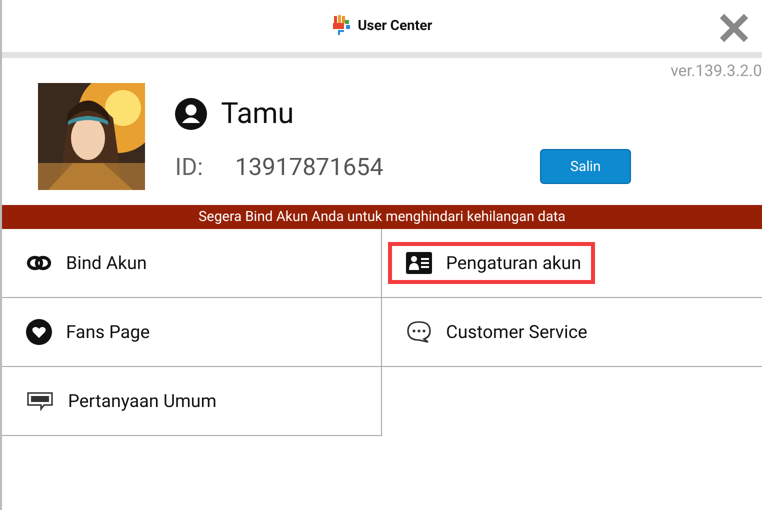 The height and width of the screenshot is (510, 762). What do you see at coordinates (585, 166) in the screenshot?
I see `copy-button: Salin` at bounding box center [585, 166].